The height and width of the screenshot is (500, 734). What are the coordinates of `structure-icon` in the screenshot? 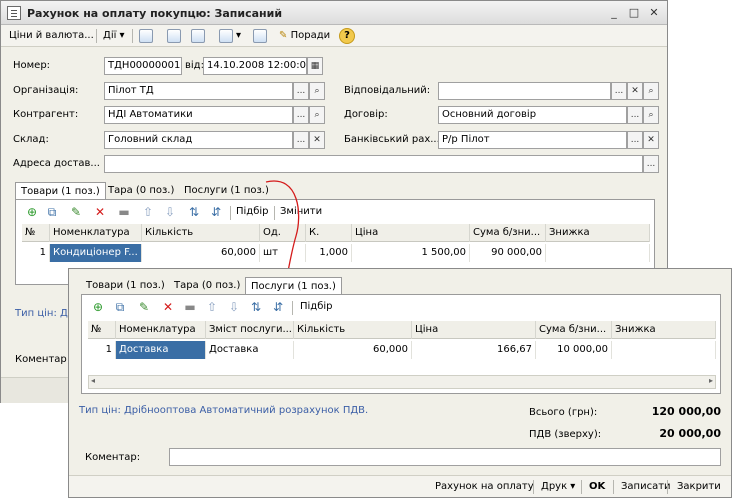 It's located at (260, 36).